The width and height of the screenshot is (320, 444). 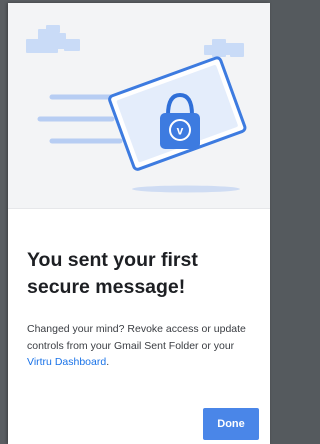 I want to click on virtru-dashboard-link: Virtru Dashboard, so click(x=66, y=362).